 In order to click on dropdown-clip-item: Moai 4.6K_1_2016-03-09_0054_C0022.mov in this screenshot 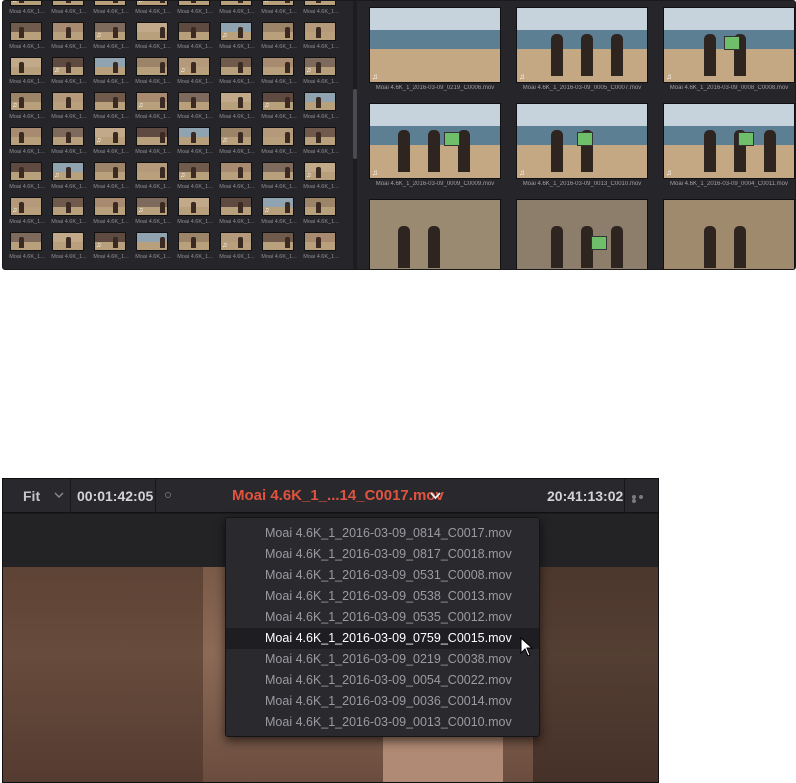, I will do `click(382, 680)`.